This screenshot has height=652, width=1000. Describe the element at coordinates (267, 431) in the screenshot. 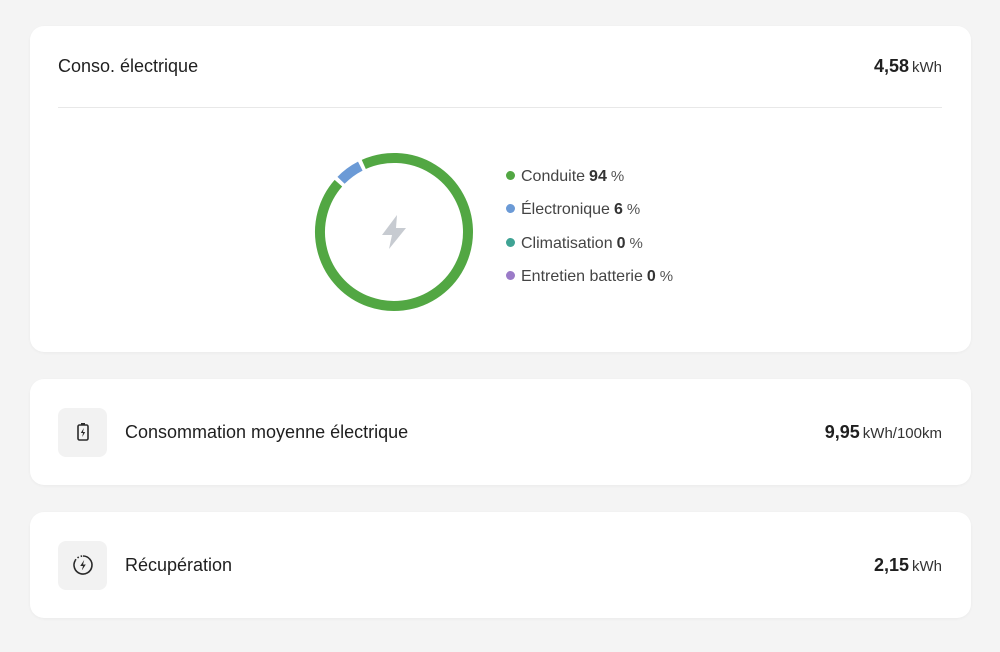

I see `average-consumption-title: Consommation moyenne électrique` at that location.